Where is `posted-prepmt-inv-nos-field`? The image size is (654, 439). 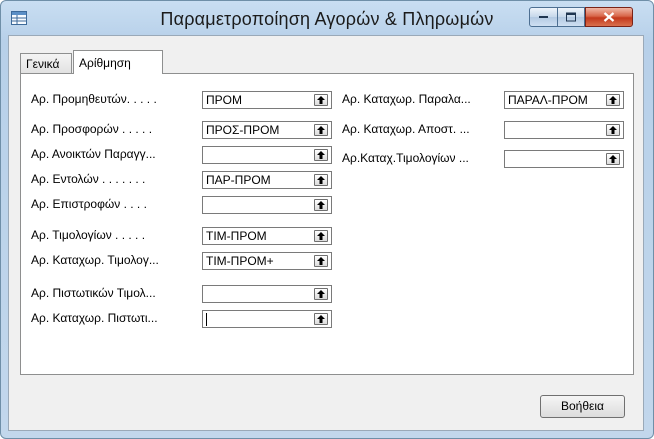
posted-prepmt-inv-nos-field is located at coordinates (564, 159).